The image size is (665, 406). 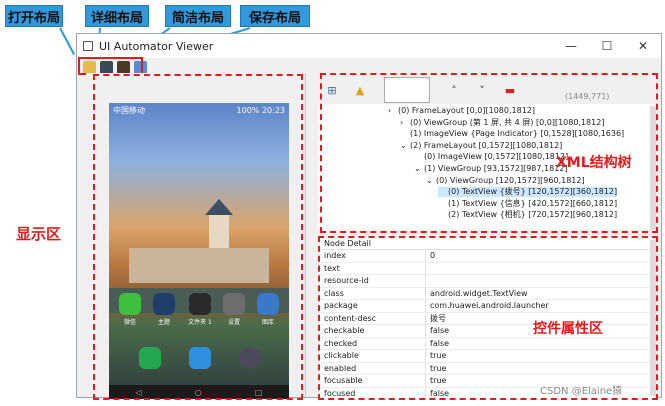 What do you see at coordinates (275, 16) in the screenshot?
I see `callout-save-layout: 保存布局` at bounding box center [275, 16].